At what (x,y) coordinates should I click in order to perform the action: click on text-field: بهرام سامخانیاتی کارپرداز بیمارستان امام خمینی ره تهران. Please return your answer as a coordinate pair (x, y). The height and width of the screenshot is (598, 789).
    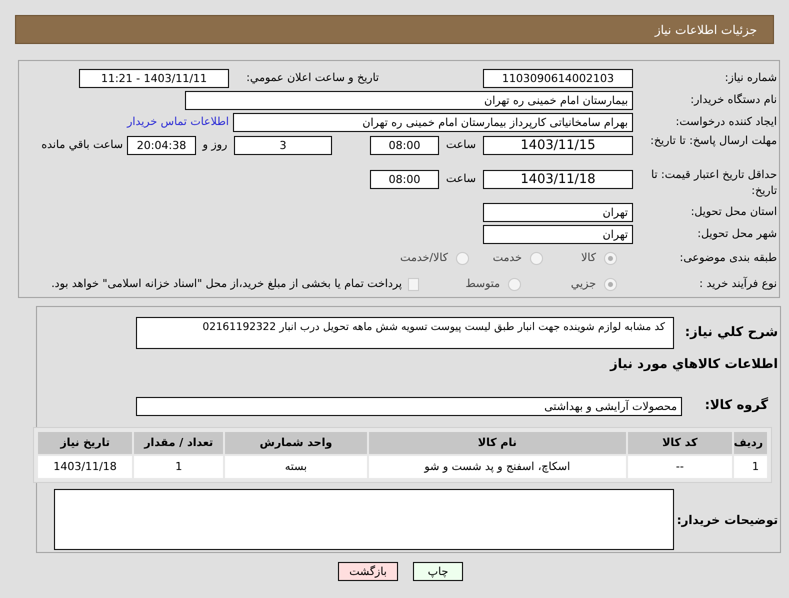
    Looking at the image, I should click on (433, 122).